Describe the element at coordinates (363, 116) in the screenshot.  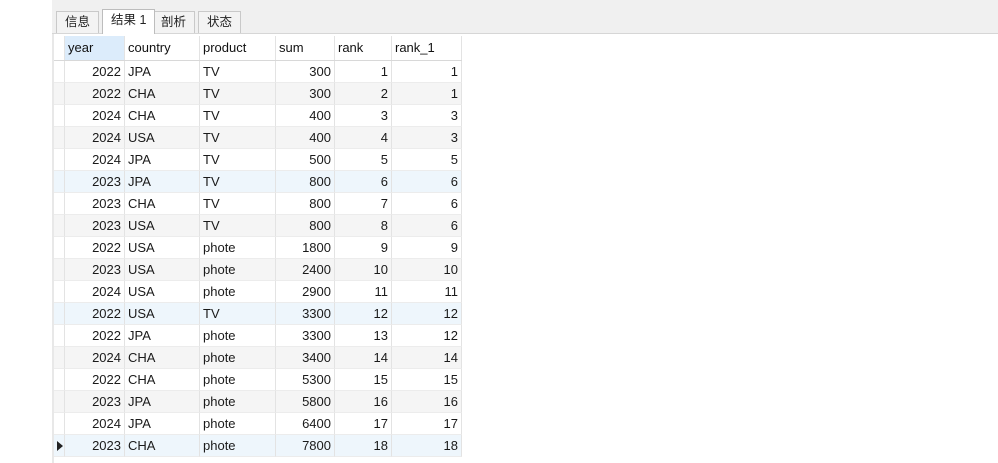
I see `cell-rank: 3` at that location.